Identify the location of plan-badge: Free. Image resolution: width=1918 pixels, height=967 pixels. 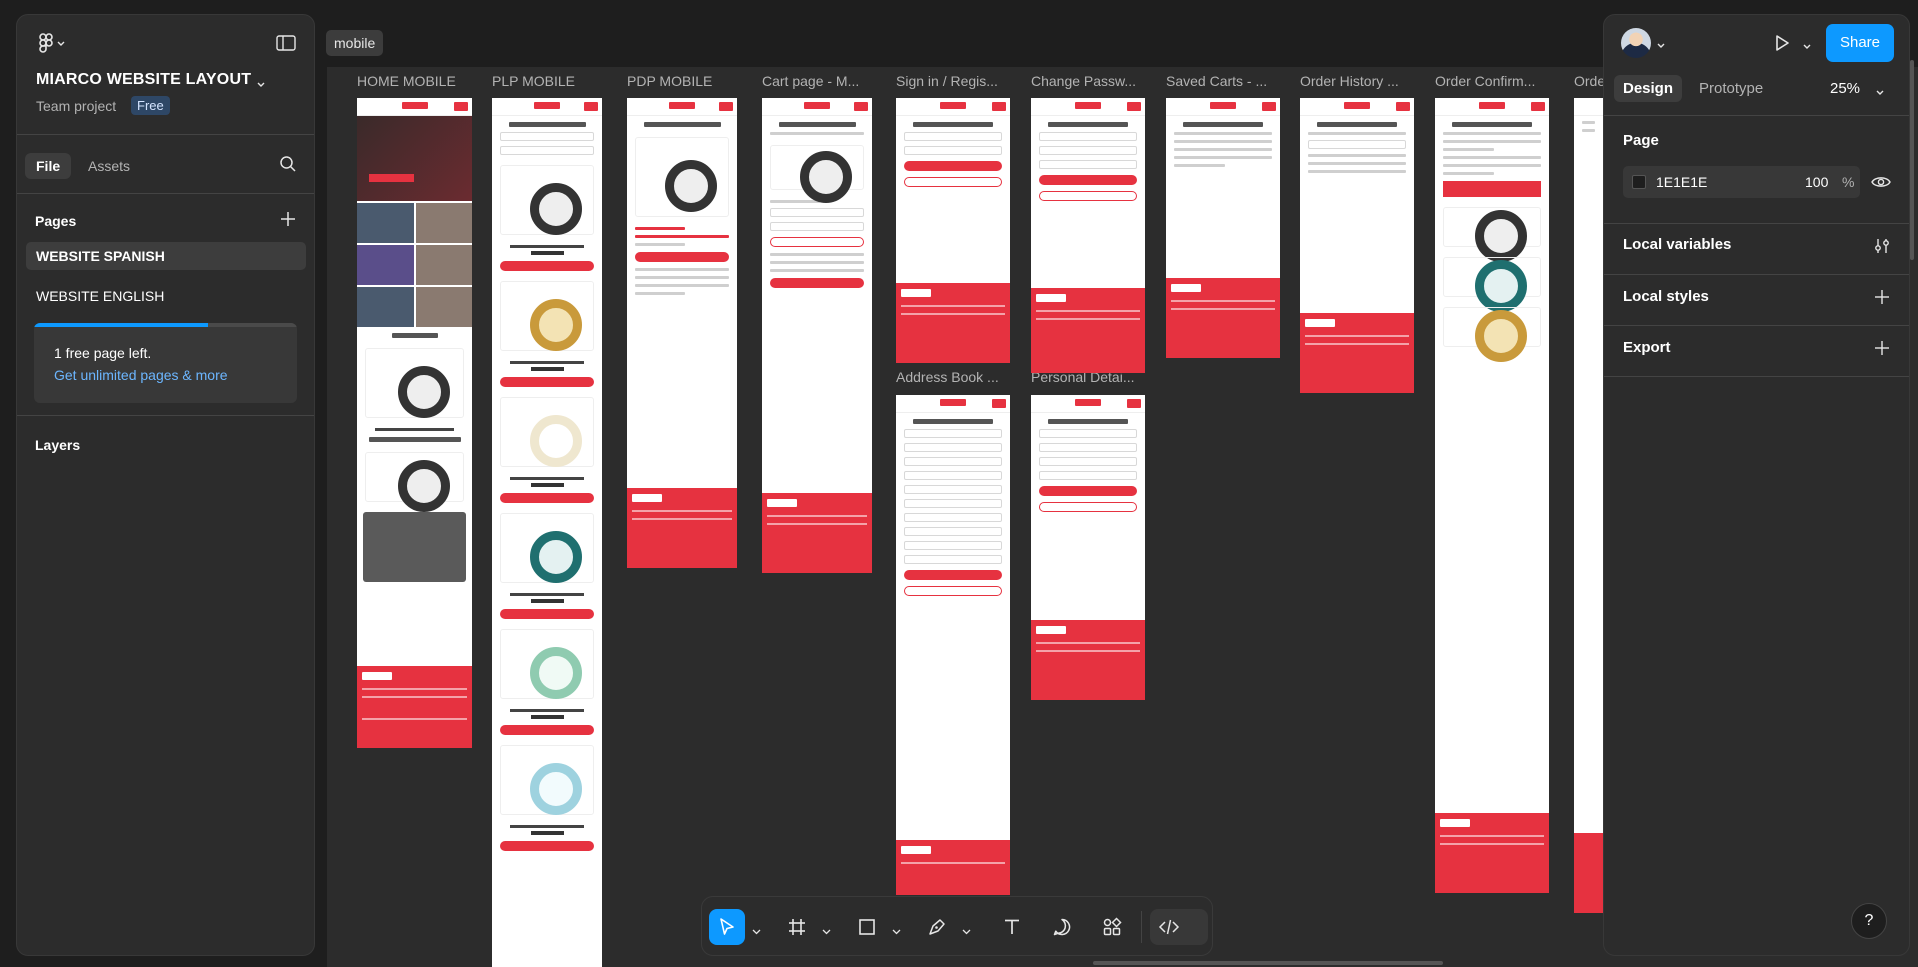
(150, 105).